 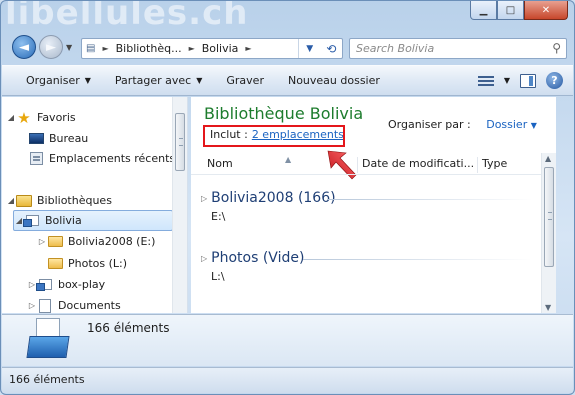 What do you see at coordinates (288, 159) in the screenshot?
I see `sort-arrow-icon: ▲` at bounding box center [288, 159].